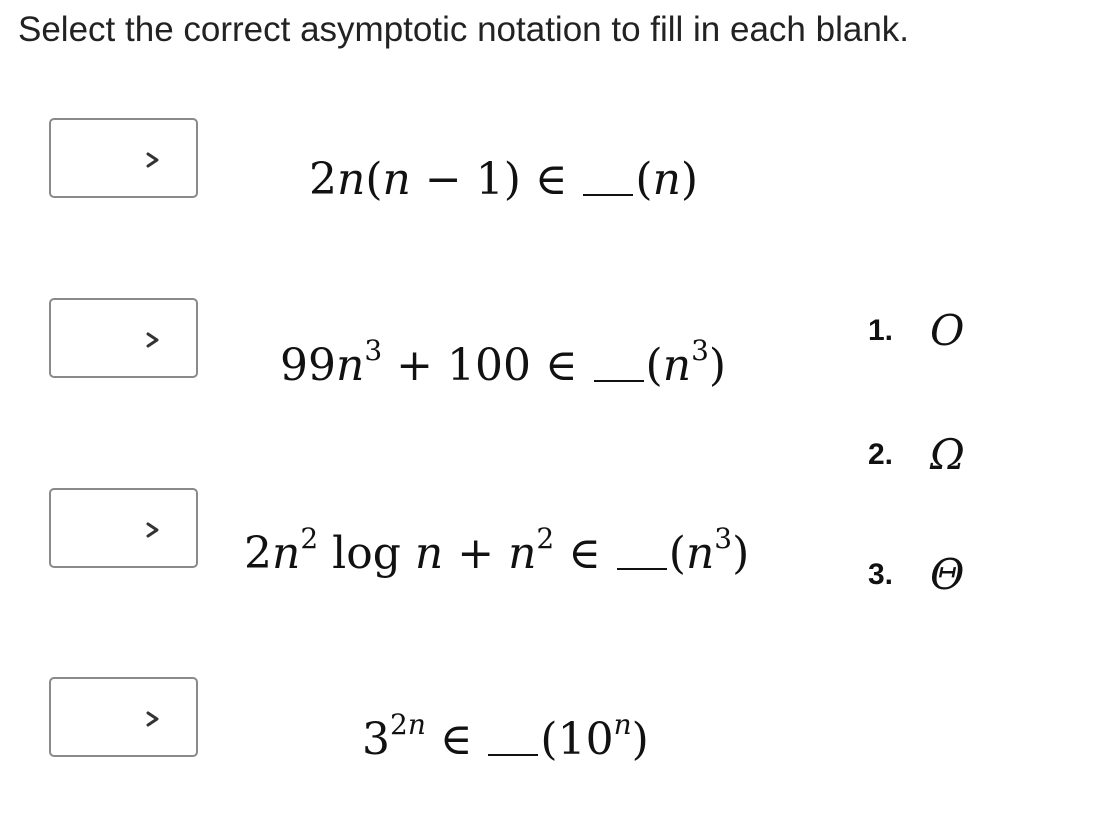  Describe the element at coordinates (445, 179) in the screenshot. I see `expression-1-pre: 2n(n − 1) ∈` at that location.